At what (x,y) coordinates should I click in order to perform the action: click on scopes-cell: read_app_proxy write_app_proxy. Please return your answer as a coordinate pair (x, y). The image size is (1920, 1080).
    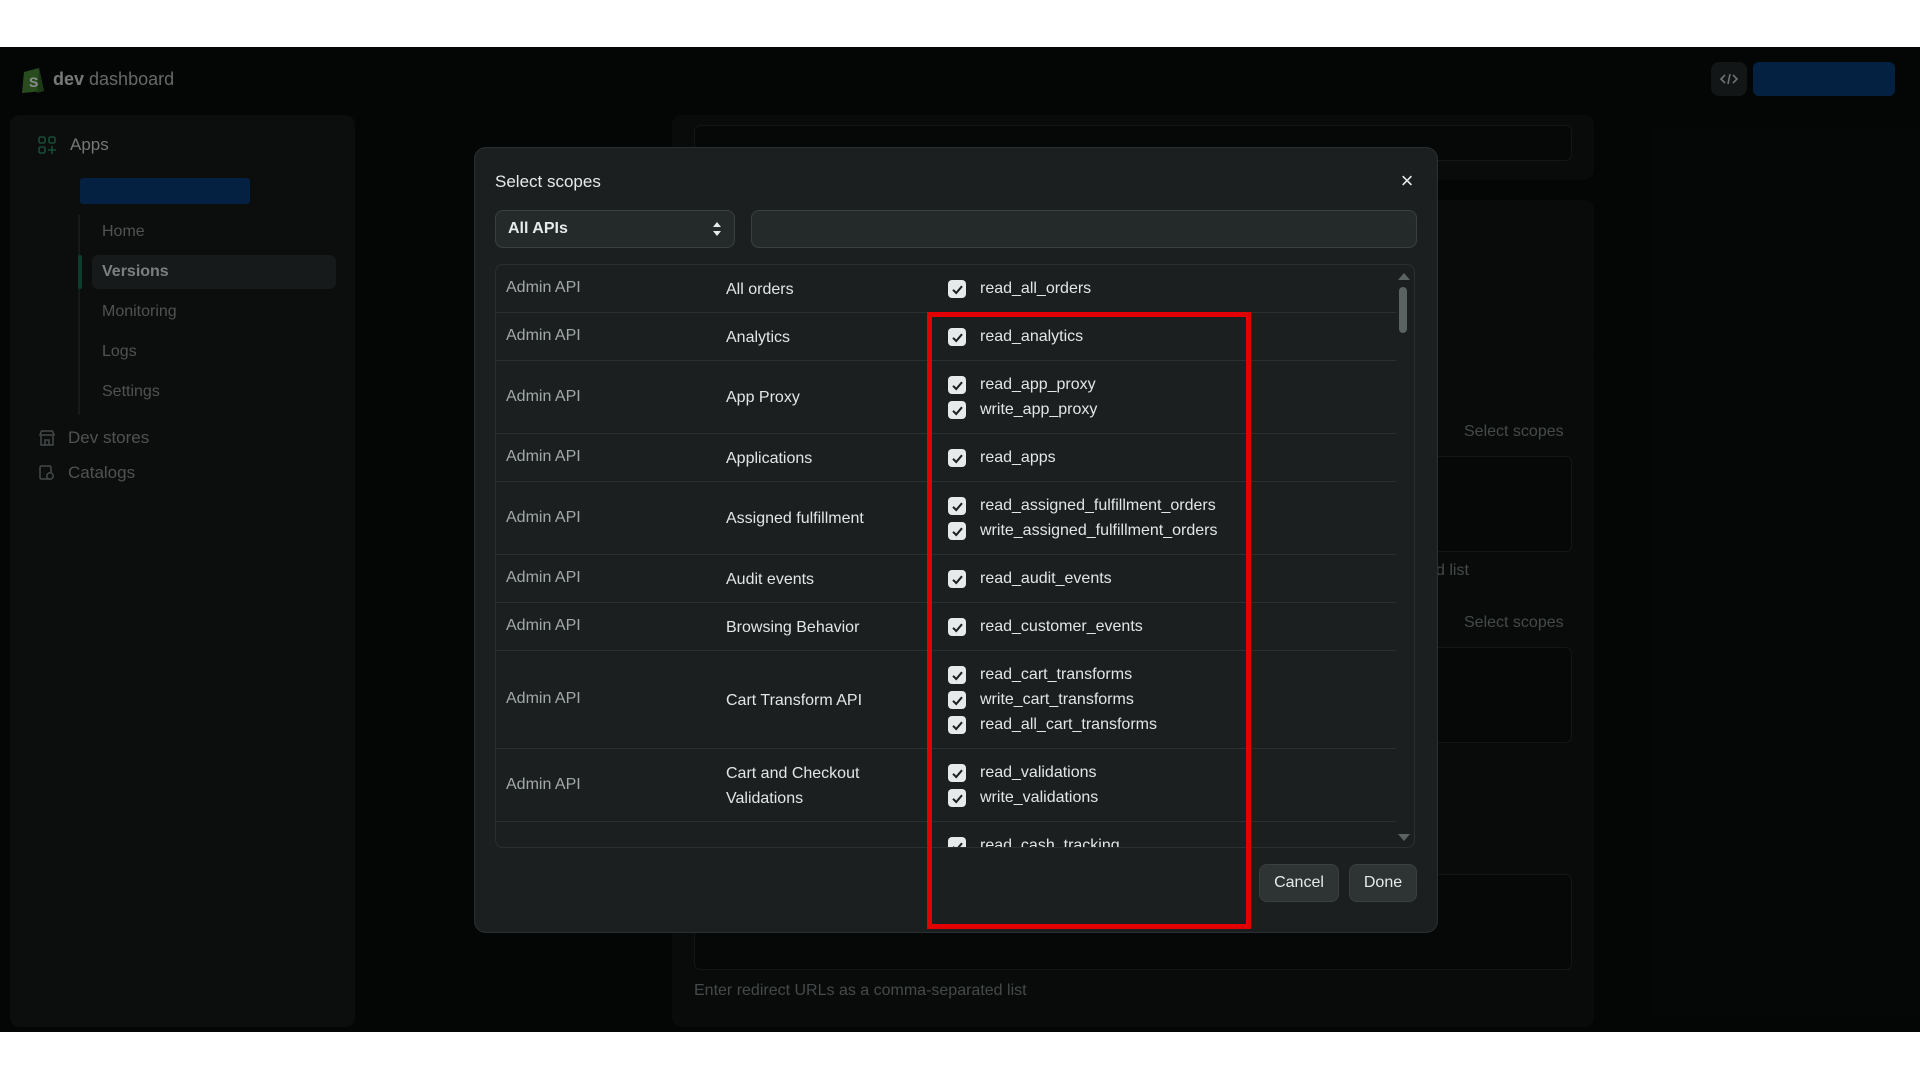
    Looking at the image, I should click on (1022, 398).